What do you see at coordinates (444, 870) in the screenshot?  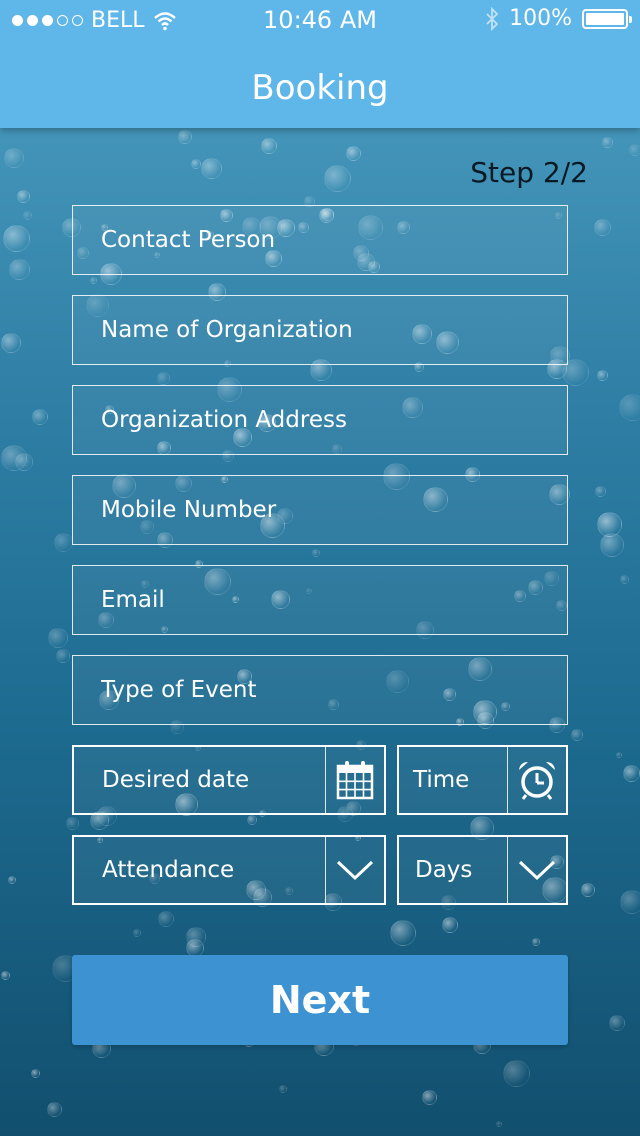 I see `days-label: Days` at bounding box center [444, 870].